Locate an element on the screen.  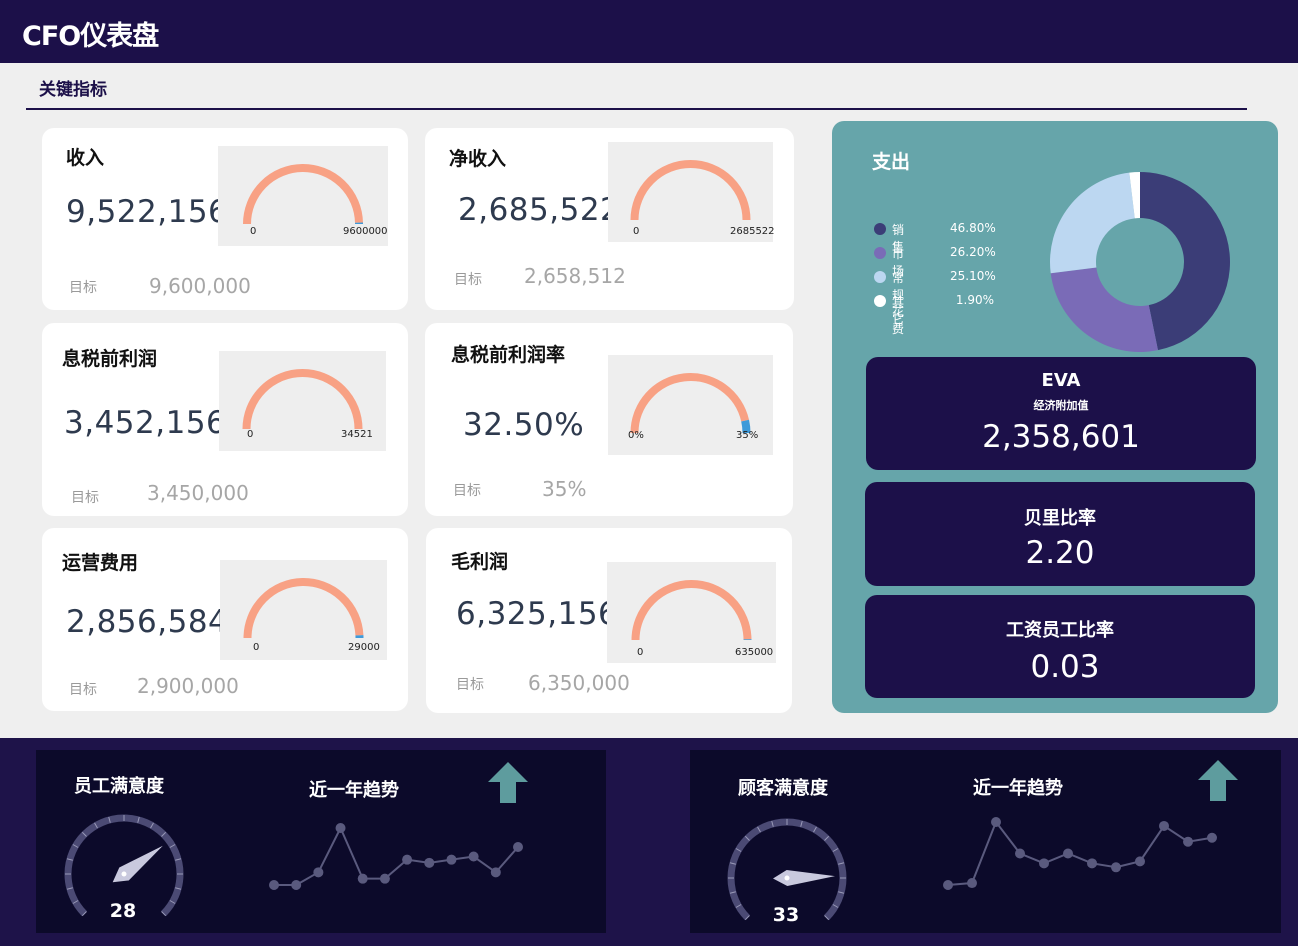
customer-trend-chart is located at coordinates (1080, 853).